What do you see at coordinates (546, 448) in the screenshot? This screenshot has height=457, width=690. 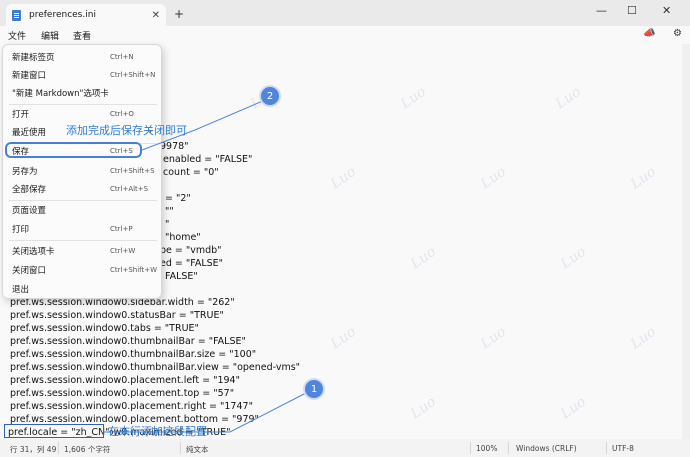 I see `line-ending: Windows (CRLF)` at bounding box center [546, 448].